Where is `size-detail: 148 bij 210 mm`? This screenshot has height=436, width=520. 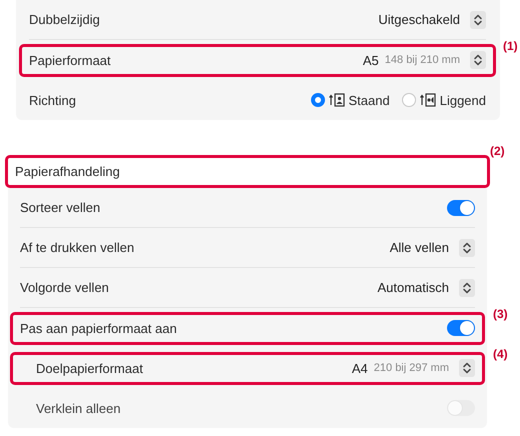 size-detail: 148 bij 210 mm is located at coordinates (422, 60).